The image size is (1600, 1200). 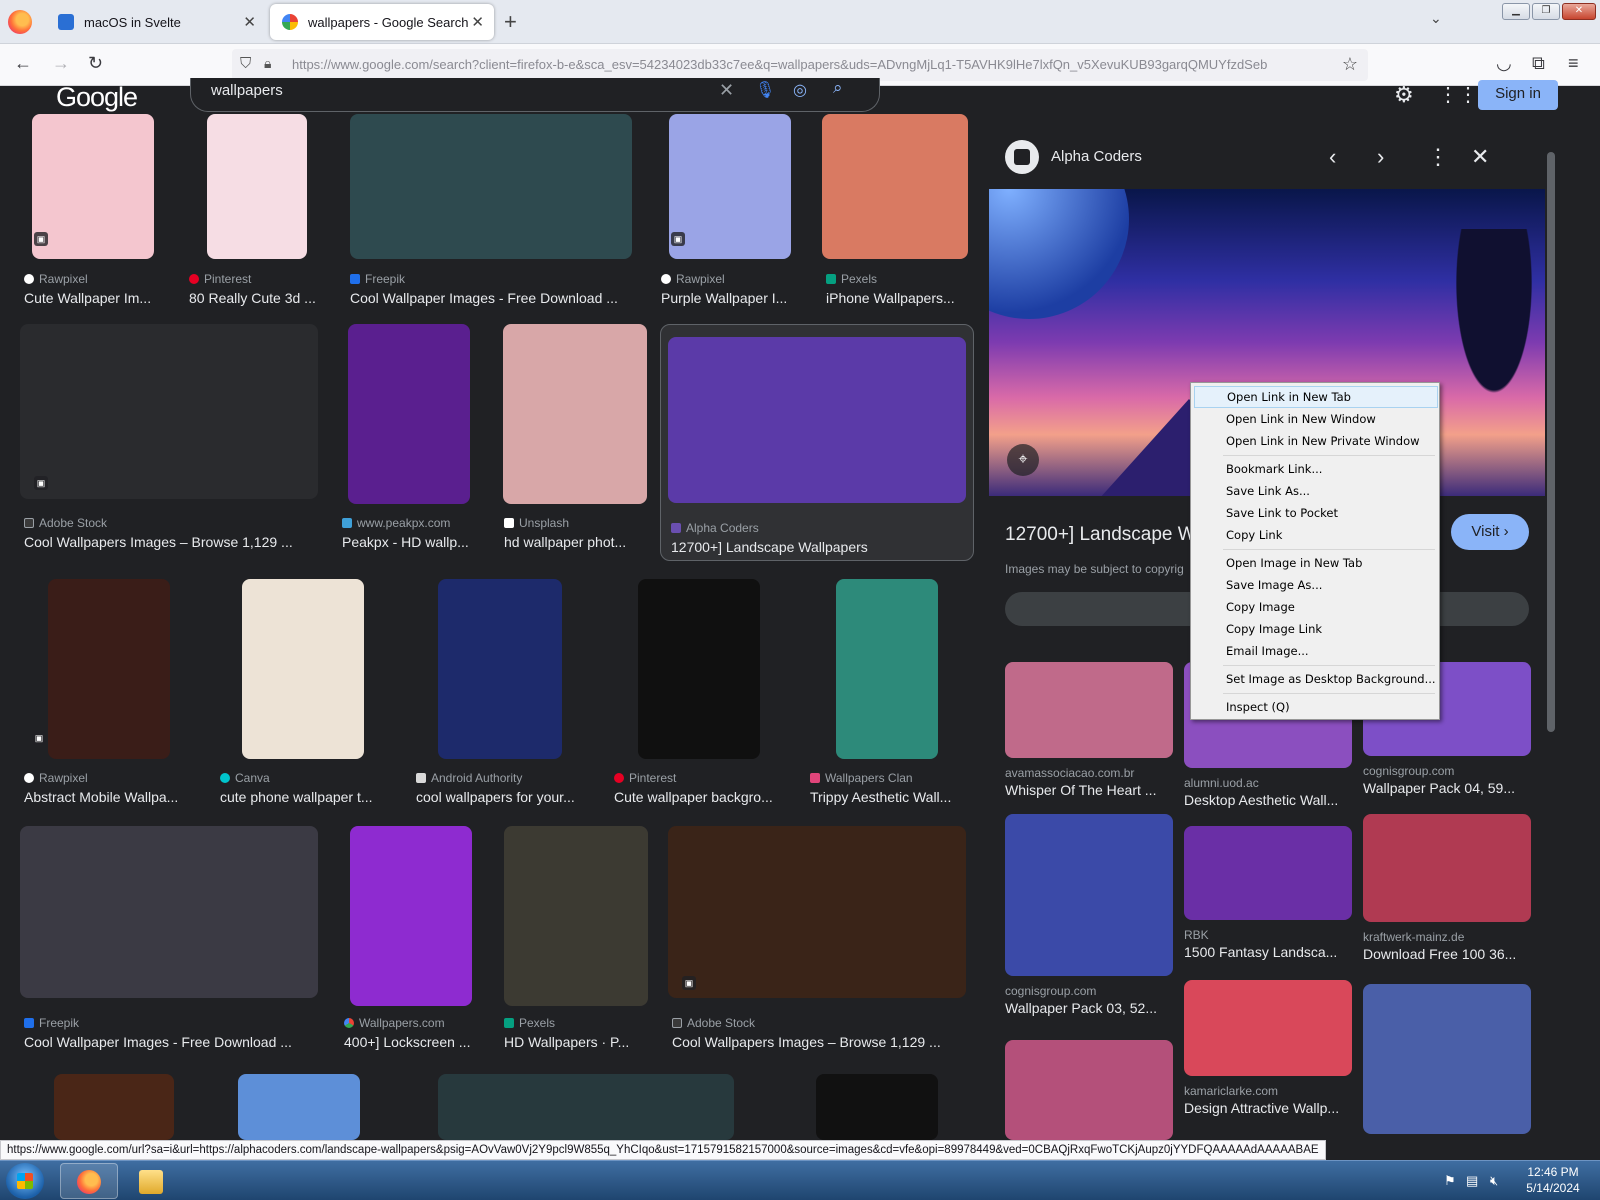 I want to click on alpha-coders-logo-icon, so click(x=1022, y=157).